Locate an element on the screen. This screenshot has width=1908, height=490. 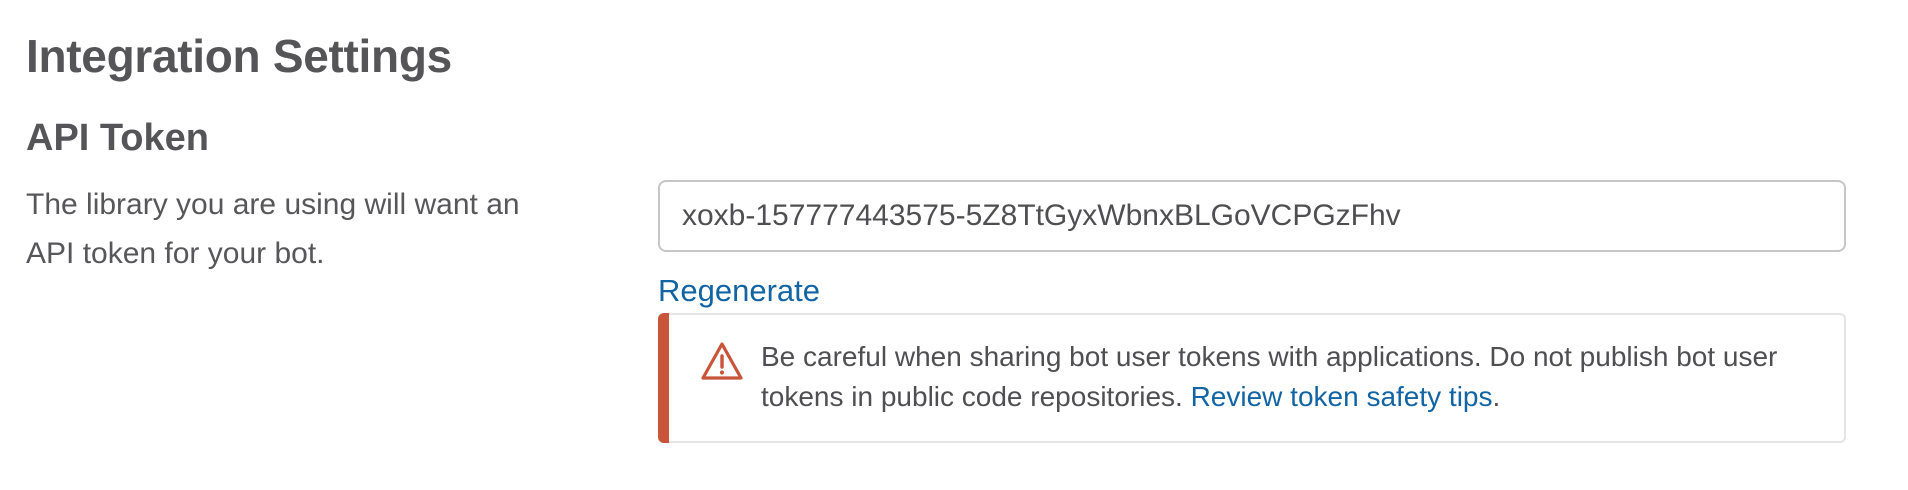
review-token-safety-tips-link: Review token safety tips is located at coordinates (1342, 396).